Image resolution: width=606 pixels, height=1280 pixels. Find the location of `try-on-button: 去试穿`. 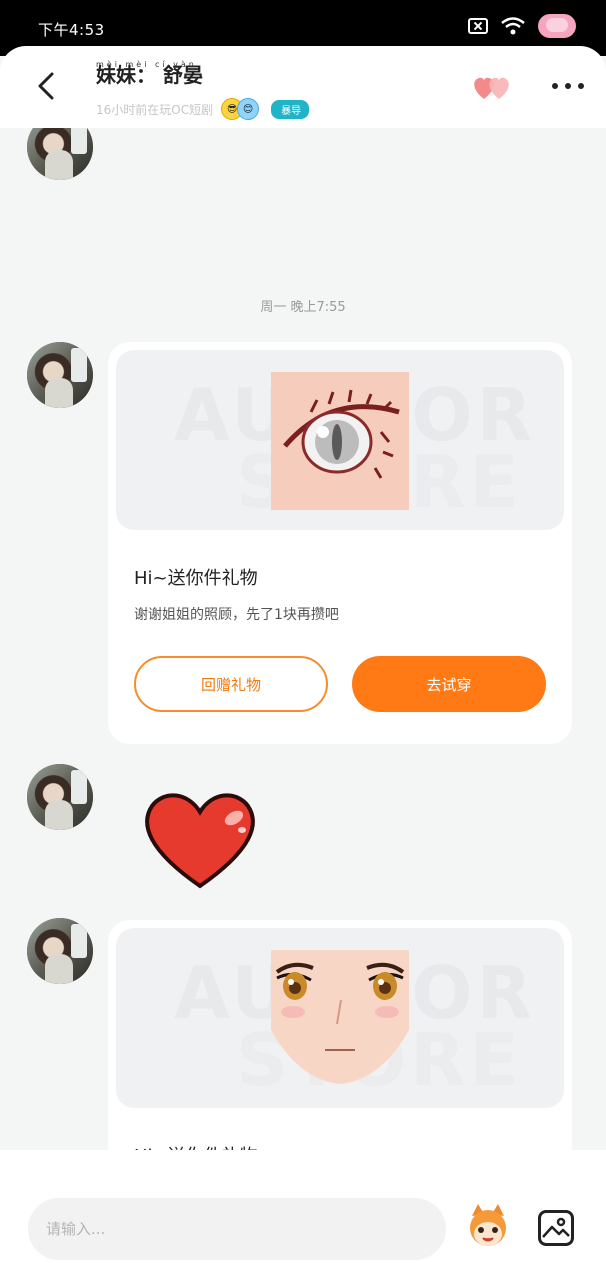

try-on-button: 去试穿 is located at coordinates (449, 684).